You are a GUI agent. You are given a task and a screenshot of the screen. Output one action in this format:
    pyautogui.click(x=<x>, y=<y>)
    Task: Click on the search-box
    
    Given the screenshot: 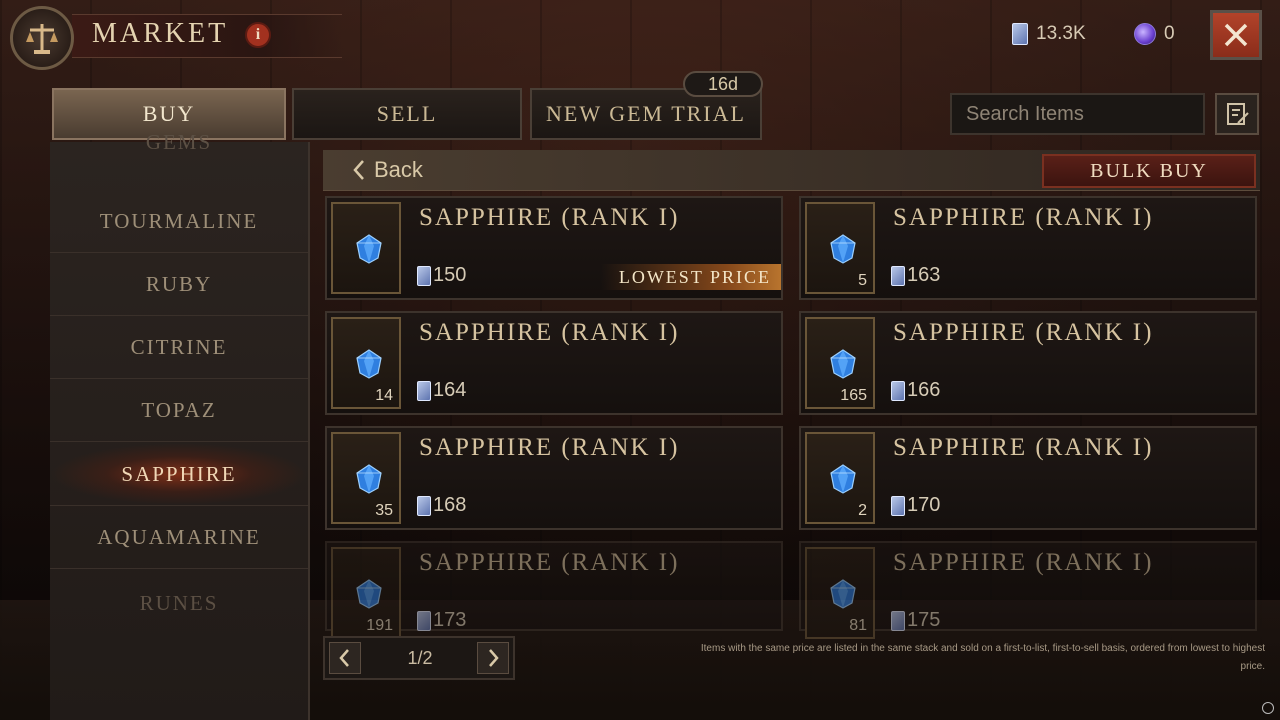 What is the action you would take?
    pyautogui.click(x=1091, y=114)
    